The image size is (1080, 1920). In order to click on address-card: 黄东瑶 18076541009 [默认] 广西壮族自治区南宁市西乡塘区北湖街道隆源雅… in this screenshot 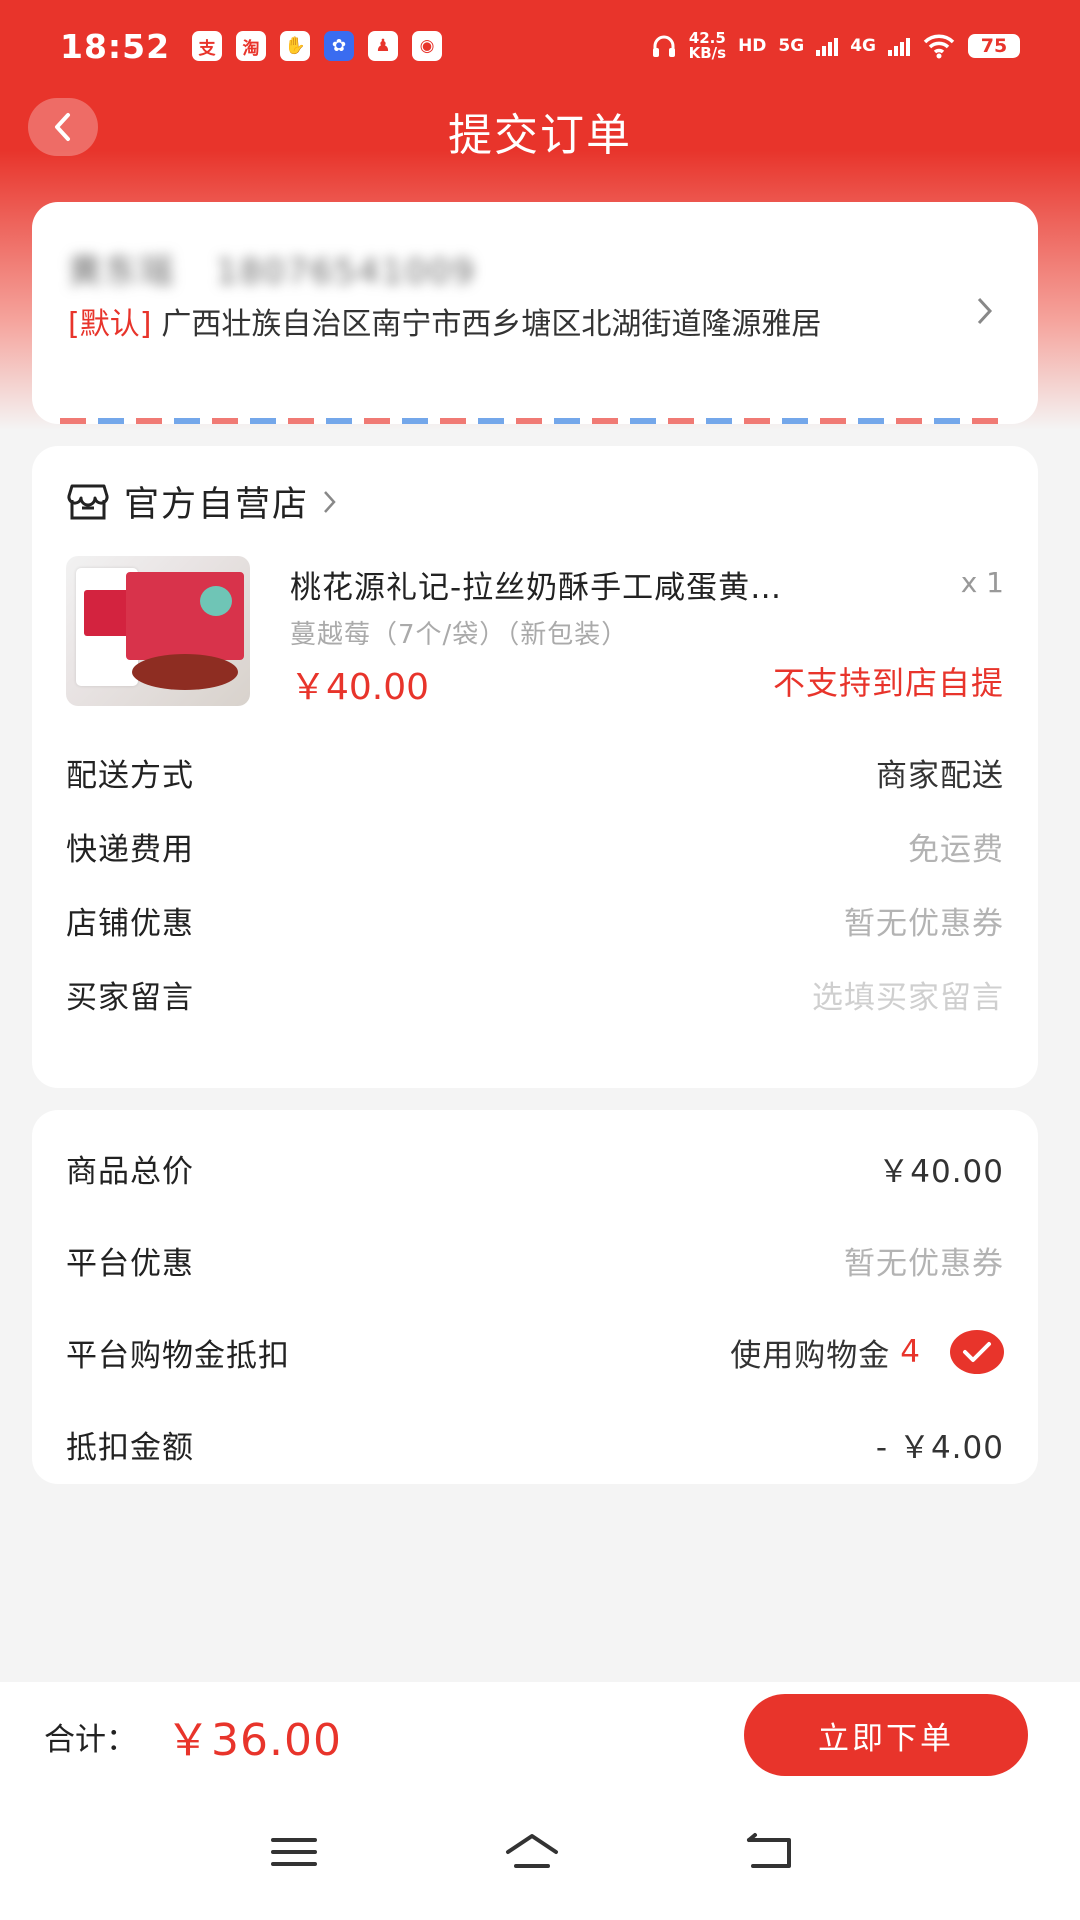, I will do `click(535, 313)`.